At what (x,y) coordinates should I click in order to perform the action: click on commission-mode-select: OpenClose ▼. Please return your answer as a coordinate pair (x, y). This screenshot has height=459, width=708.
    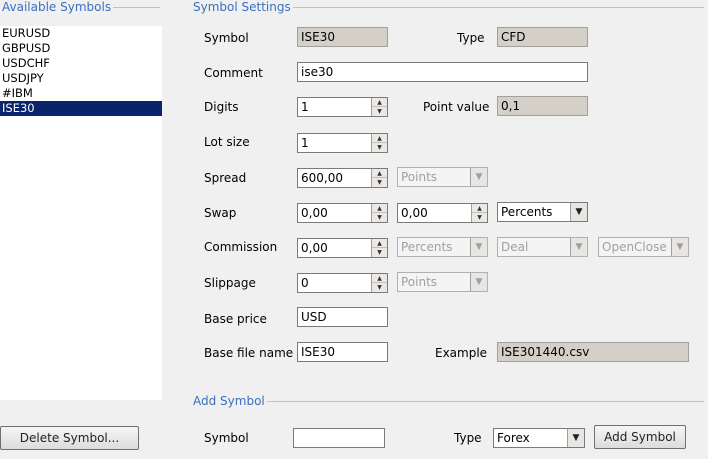
    Looking at the image, I should click on (643, 247).